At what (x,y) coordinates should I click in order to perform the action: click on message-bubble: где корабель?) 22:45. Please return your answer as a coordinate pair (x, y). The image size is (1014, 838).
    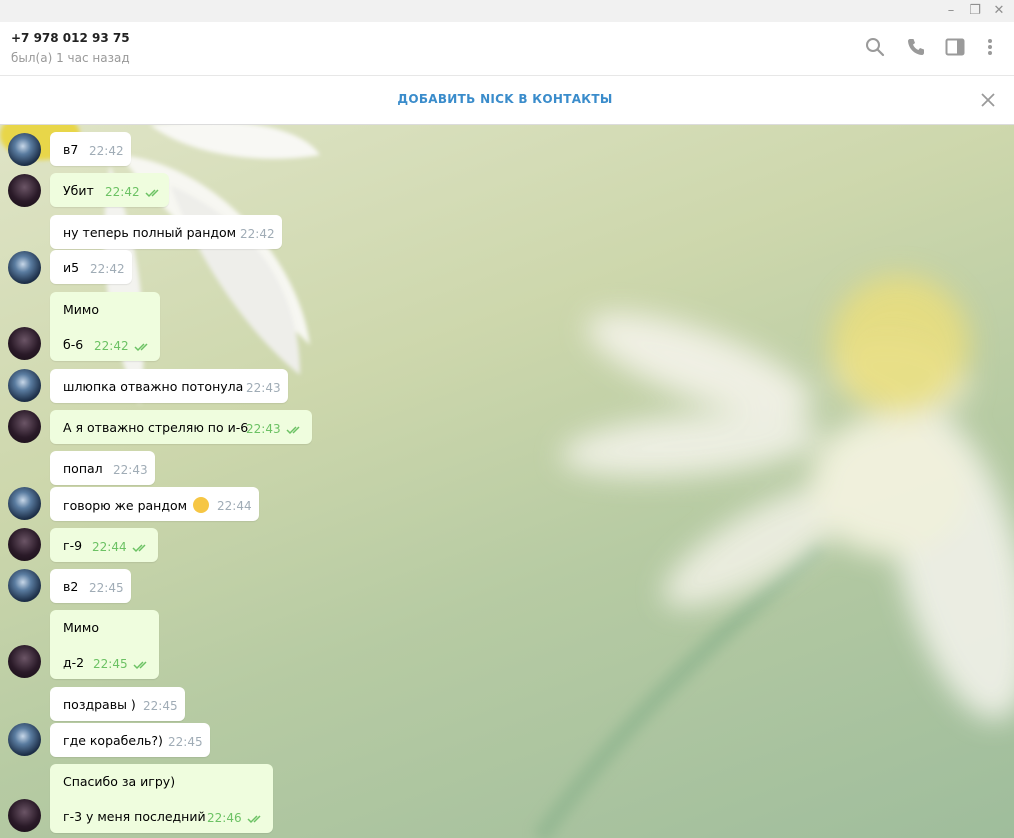
    Looking at the image, I should click on (130, 740).